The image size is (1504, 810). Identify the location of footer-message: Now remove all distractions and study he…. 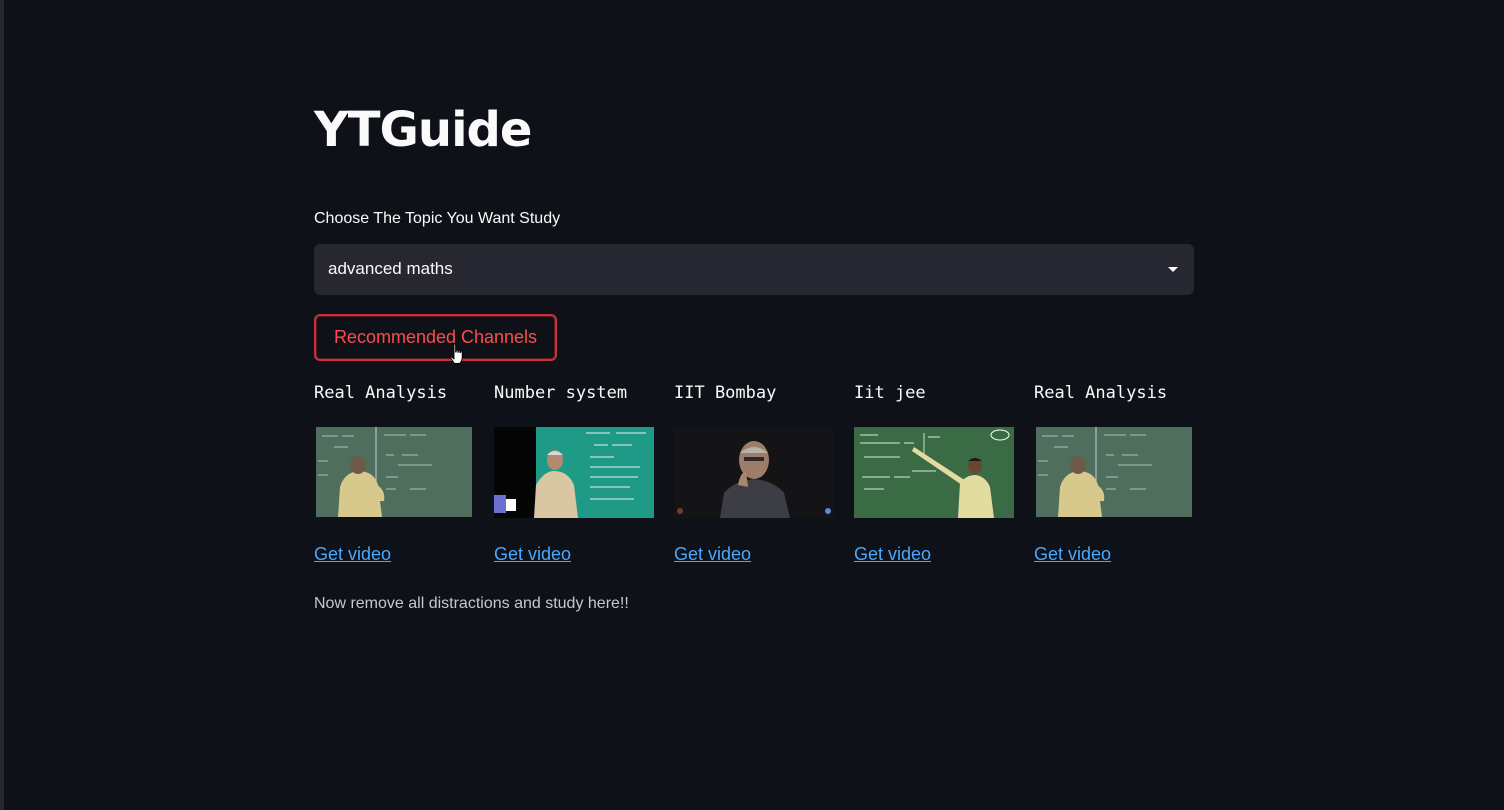
(471, 603).